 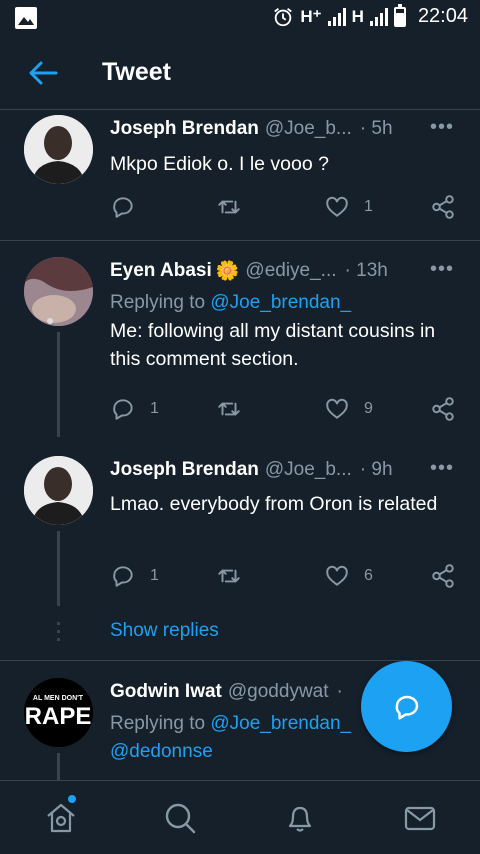 What do you see at coordinates (339, 691) in the screenshot?
I see `tweet-time: ·` at bounding box center [339, 691].